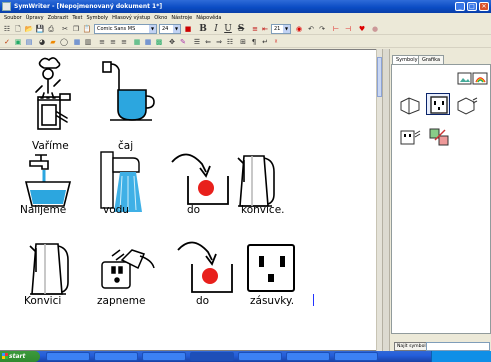 The height and width of the screenshot is (362, 491). I want to click on find-symbol-button: Najít symbol, so click(411, 346).